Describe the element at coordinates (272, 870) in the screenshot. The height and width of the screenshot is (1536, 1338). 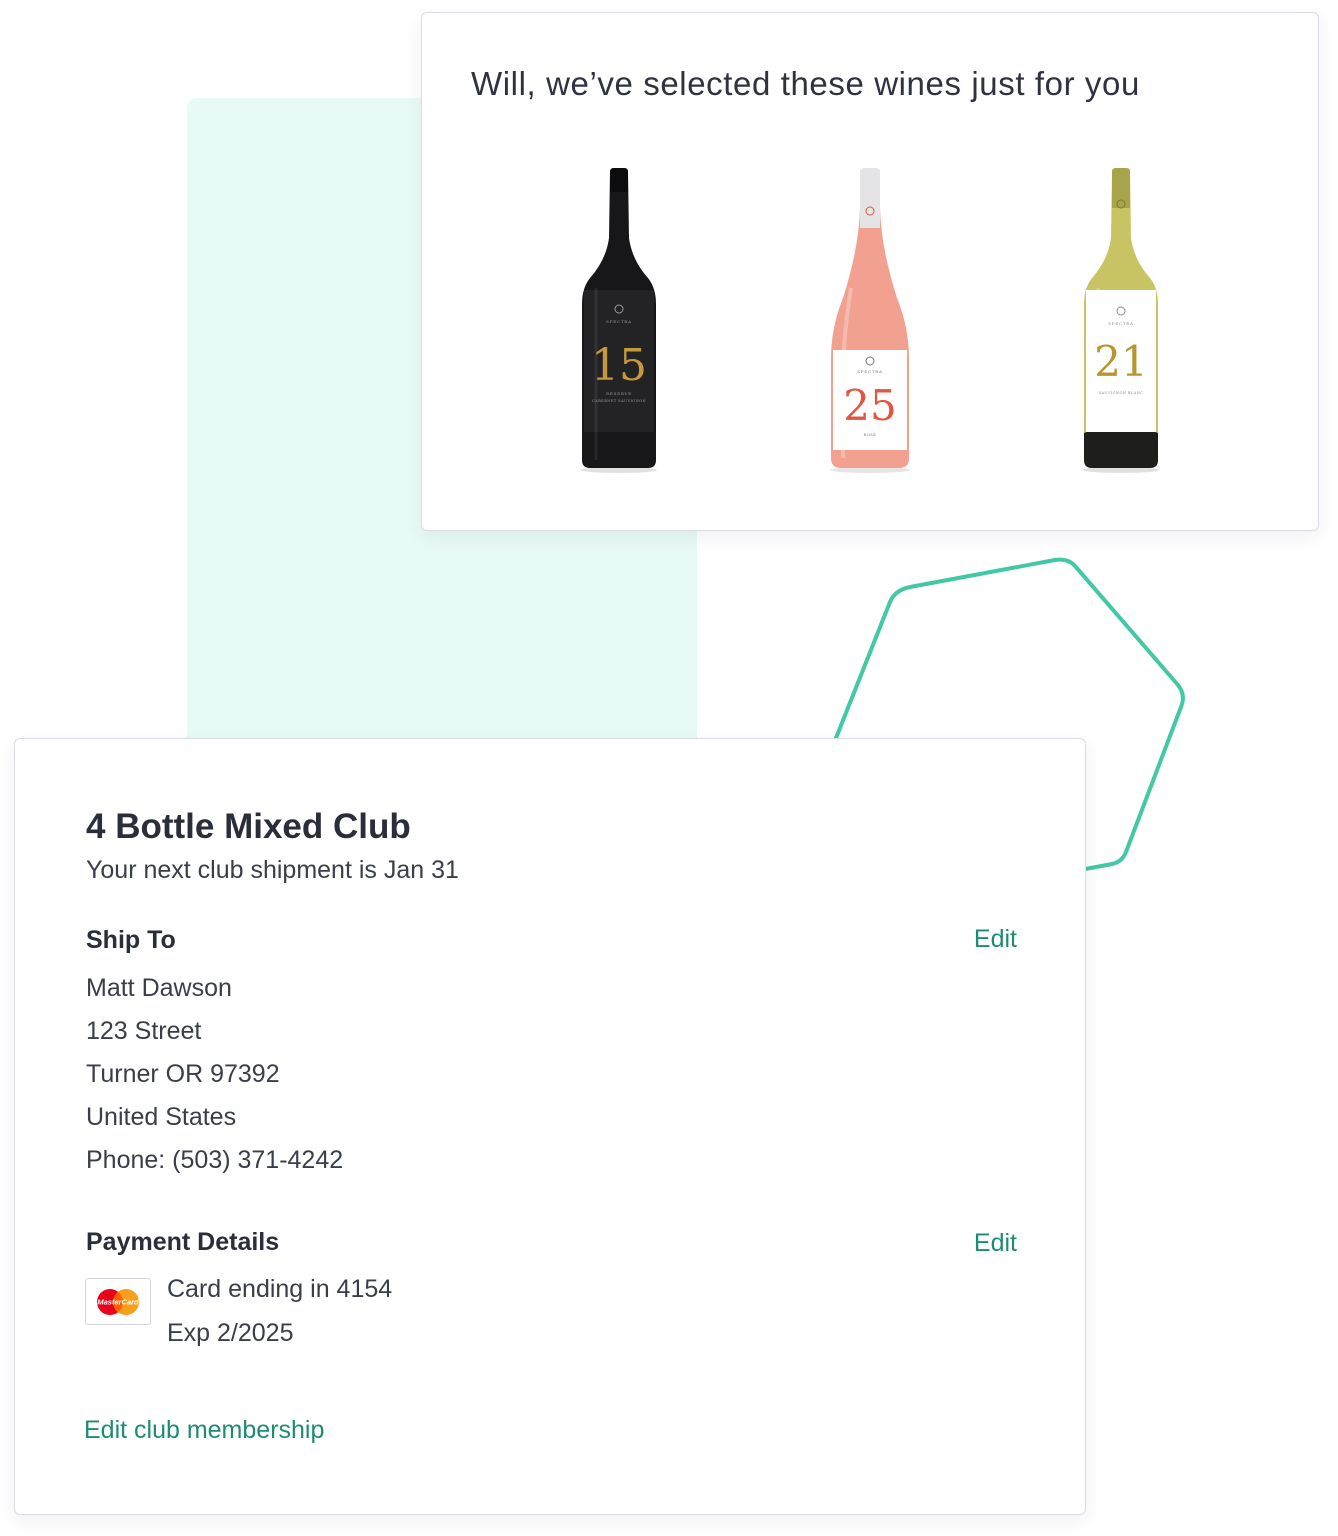
I see `next-shipment-text: Your next club shipment is Jan 31` at that location.